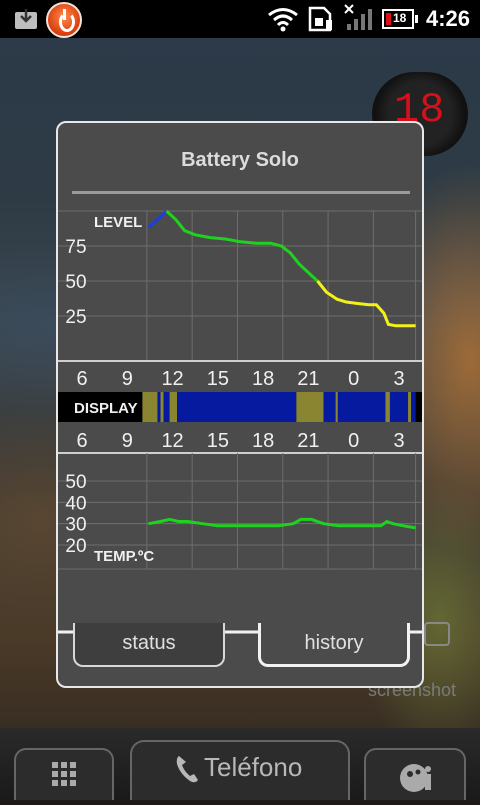 The height and width of the screenshot is (805, 480). Describe the element at coordinates (81, 379) in the screenshot. I see `x-tick-label-top: 6` at that location.